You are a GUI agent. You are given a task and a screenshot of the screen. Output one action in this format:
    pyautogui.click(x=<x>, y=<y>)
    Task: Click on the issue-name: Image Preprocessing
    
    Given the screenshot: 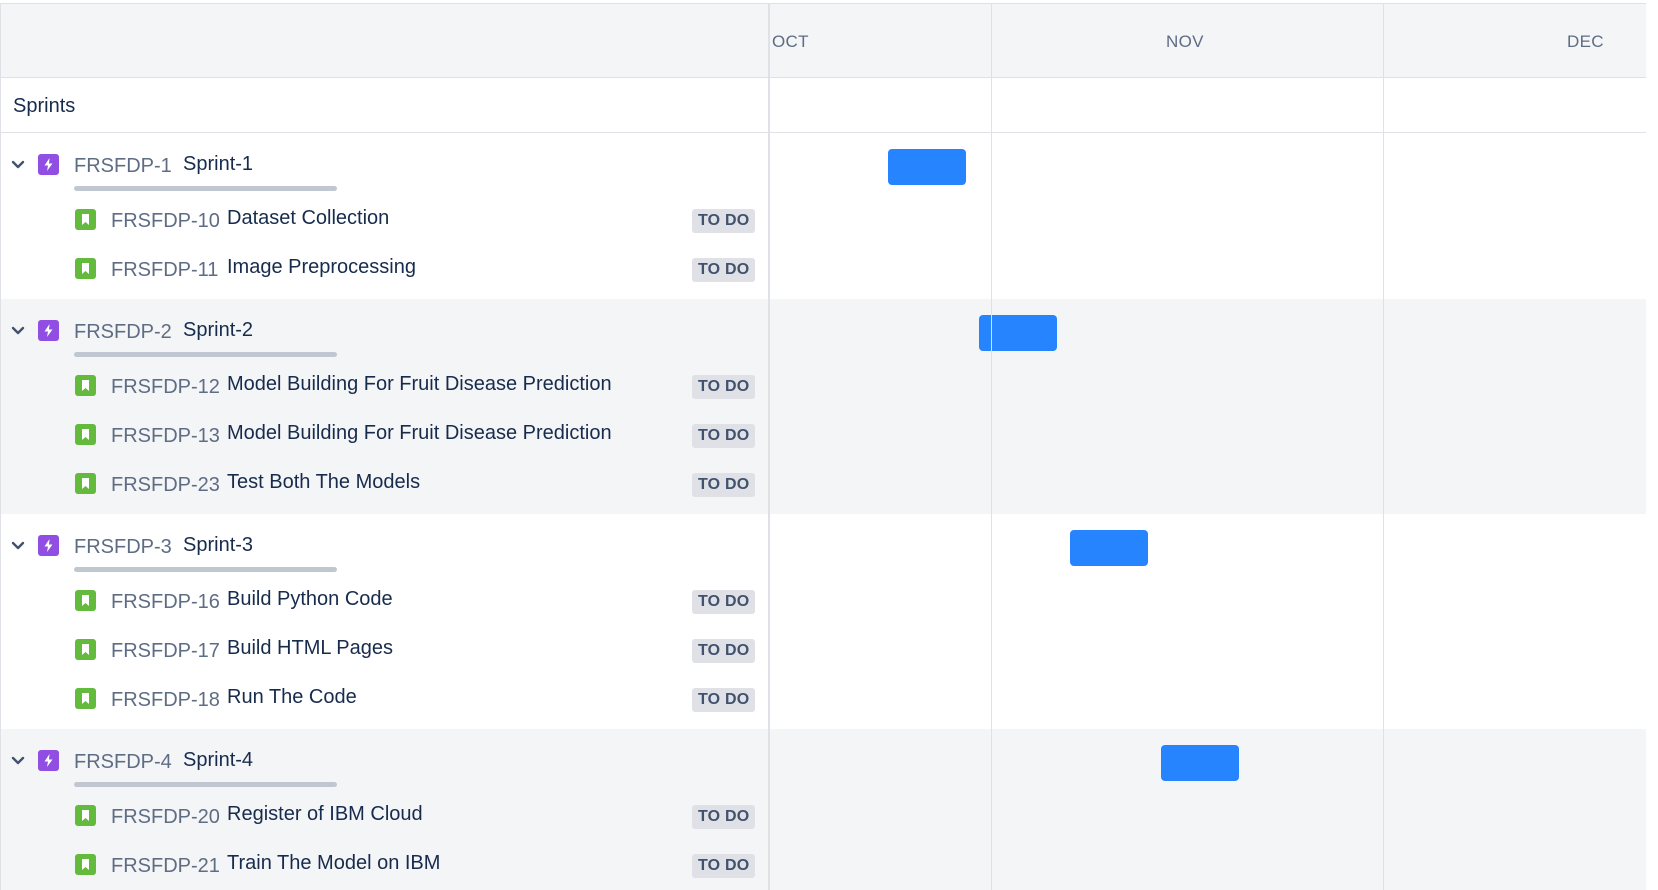 What is the action you would take?
    pyautogui.click(x=321, y=267)
    